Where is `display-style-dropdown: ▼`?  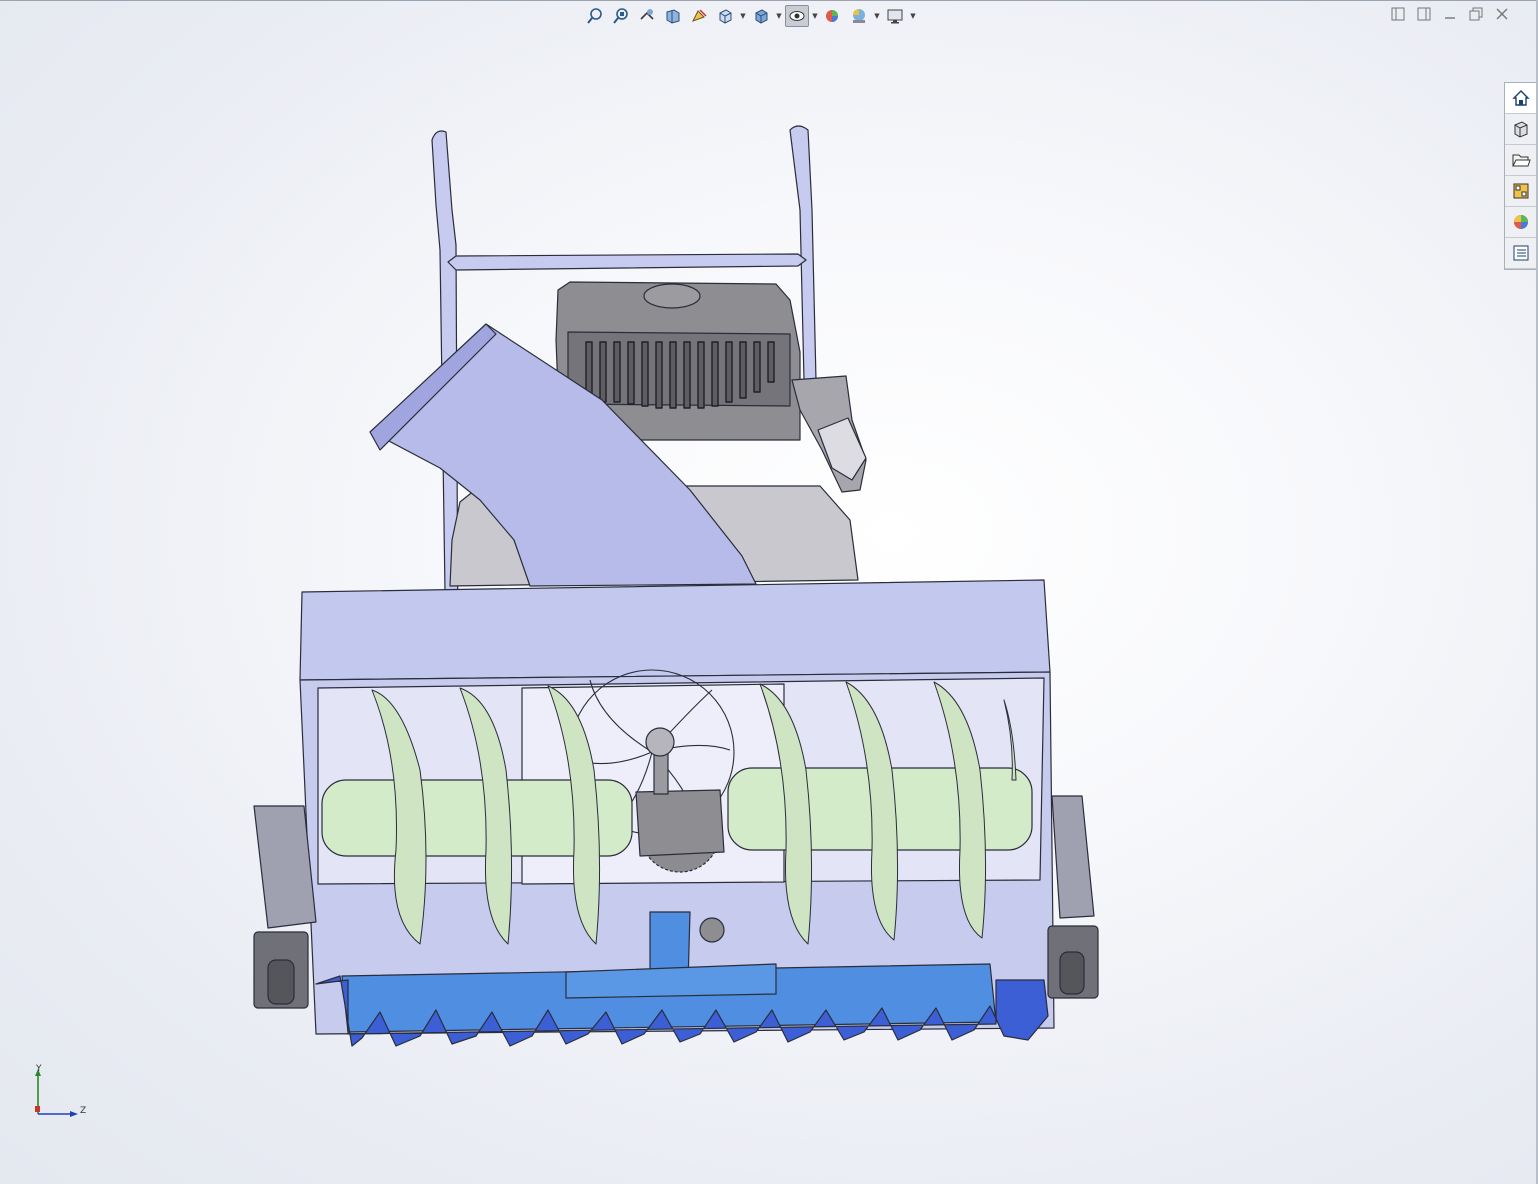 display-style-dropdown: ▼ is located at coordinates (779, 16).